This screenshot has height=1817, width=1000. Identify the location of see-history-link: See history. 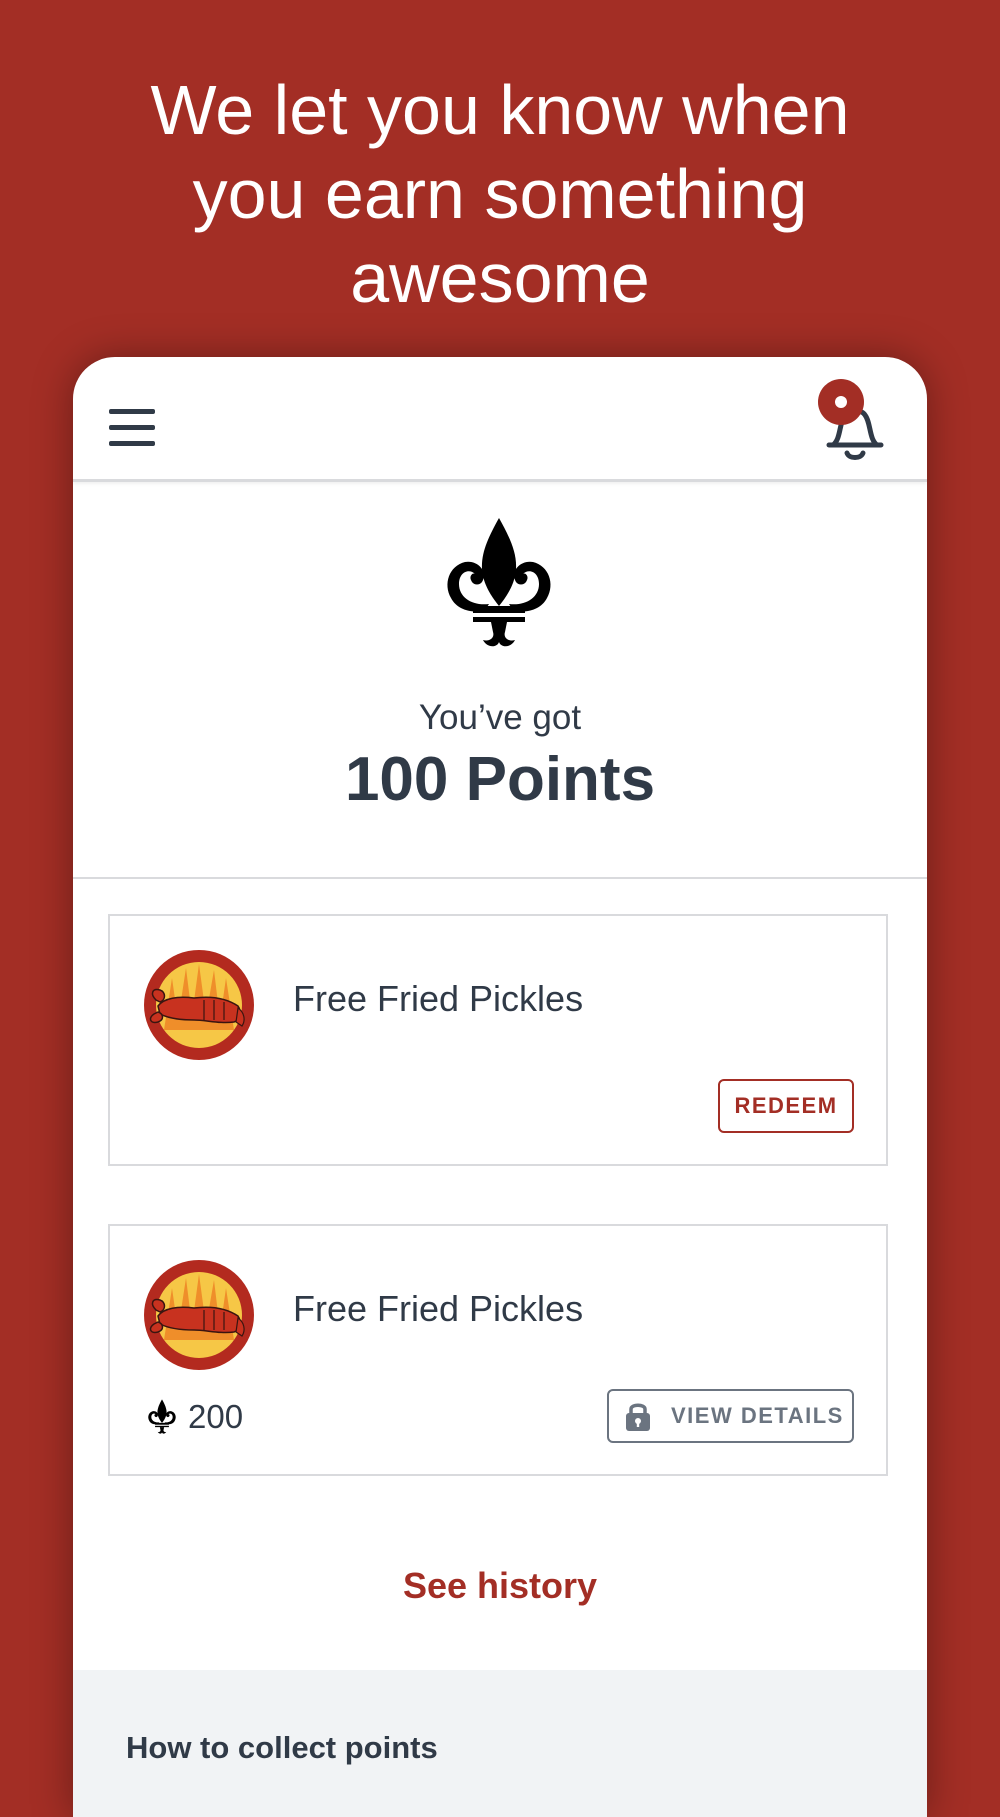
(500, 1586).